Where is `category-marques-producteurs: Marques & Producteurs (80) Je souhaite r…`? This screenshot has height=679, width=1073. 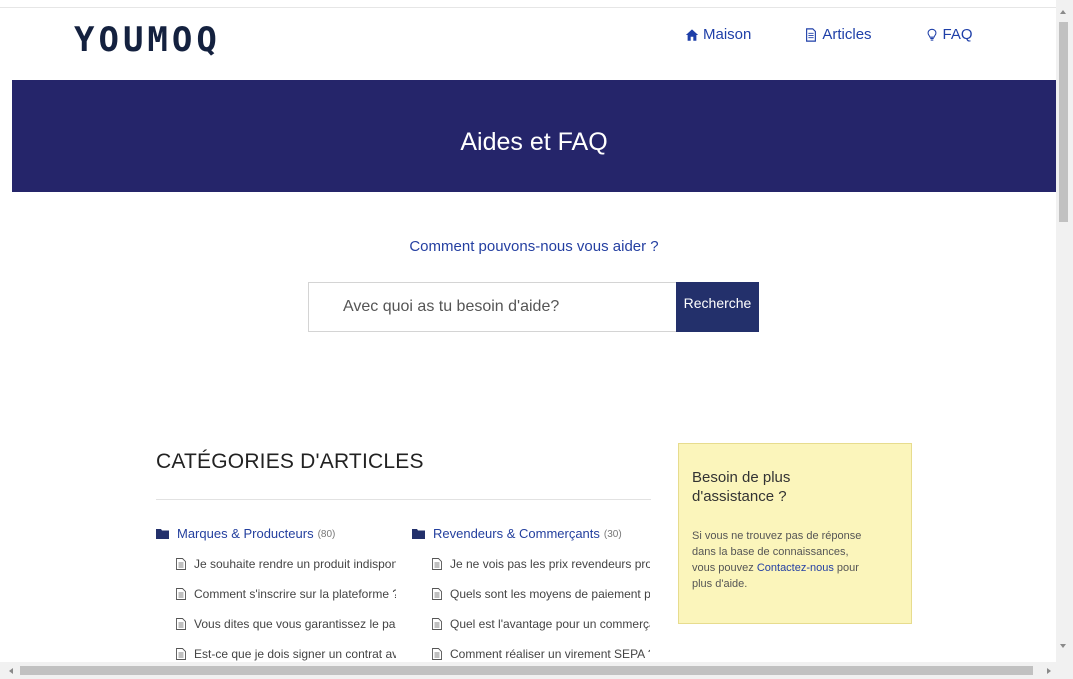
category-marques-producteurs: Marques & Producteurs (80) Je souhaite r… is located at coordinates (276, 600).